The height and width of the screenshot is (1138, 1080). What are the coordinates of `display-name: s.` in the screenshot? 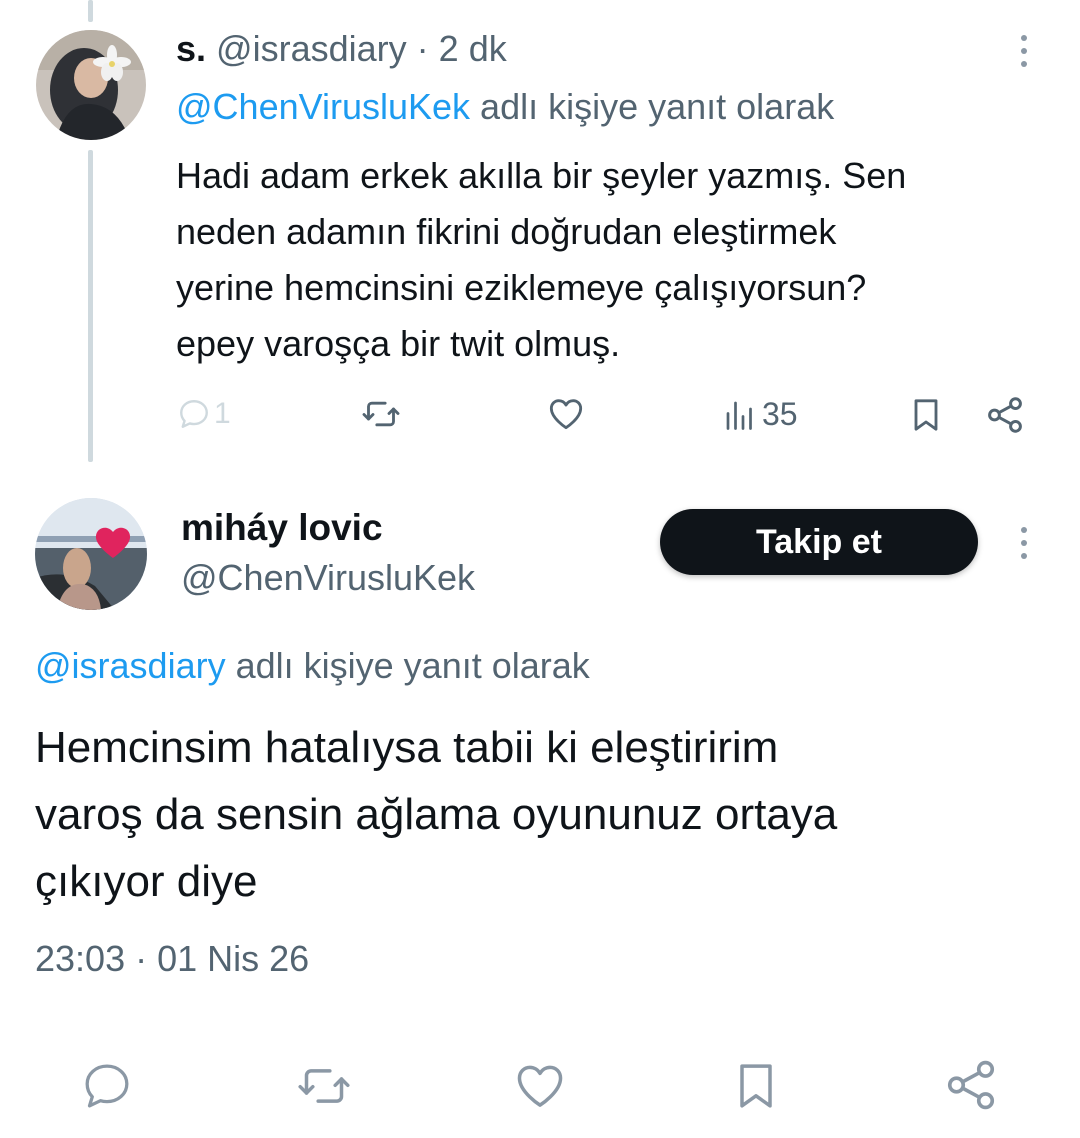 It's located at (191, 48).